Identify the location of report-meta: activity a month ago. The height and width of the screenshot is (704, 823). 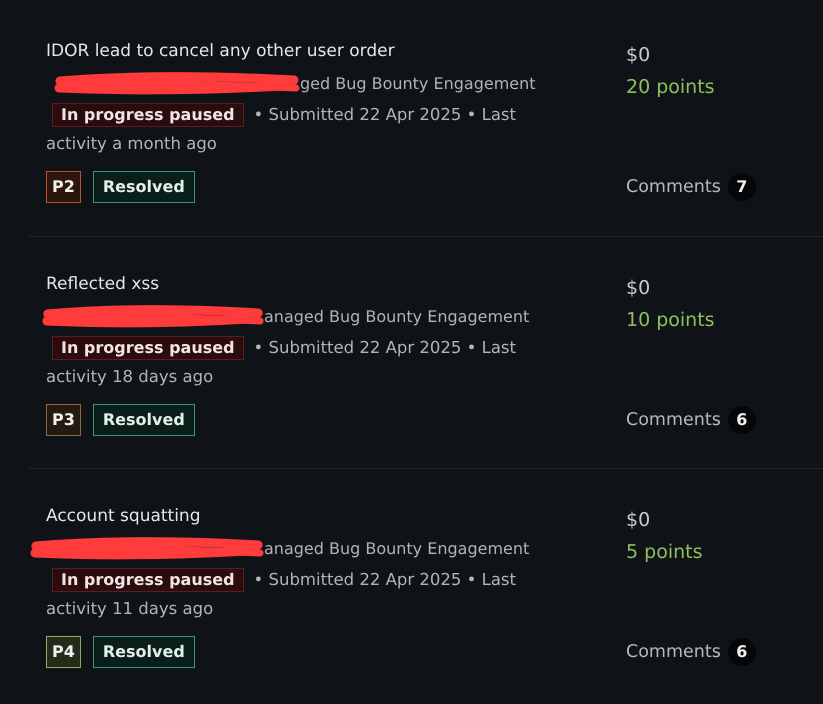
(131, 144).